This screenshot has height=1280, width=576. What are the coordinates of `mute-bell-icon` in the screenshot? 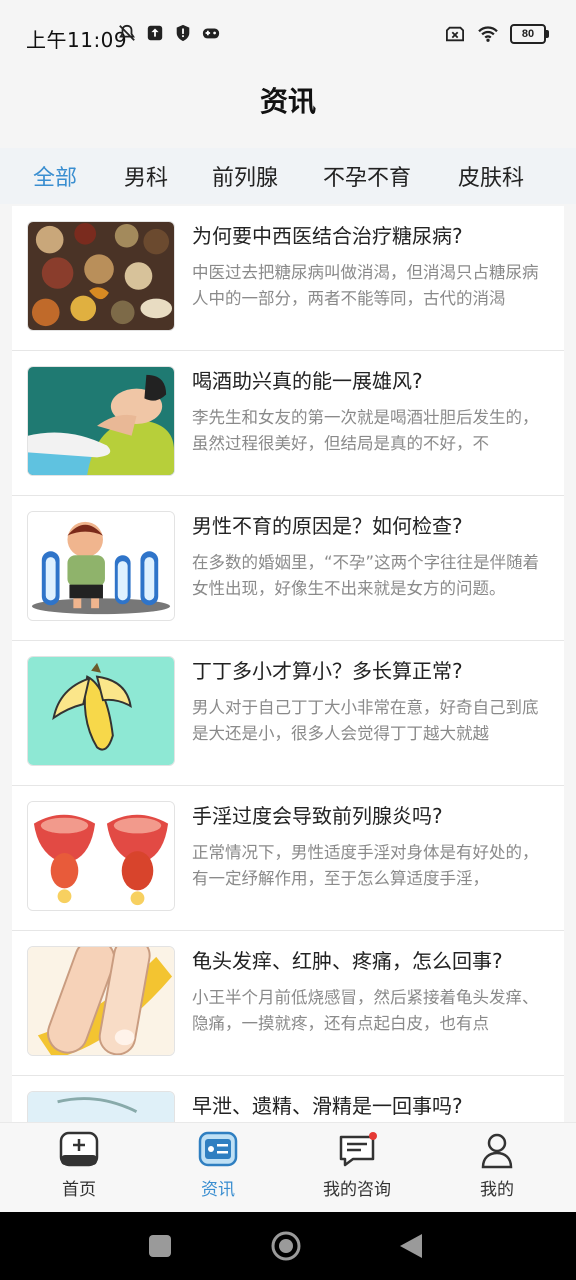 It's located at (127, 32).